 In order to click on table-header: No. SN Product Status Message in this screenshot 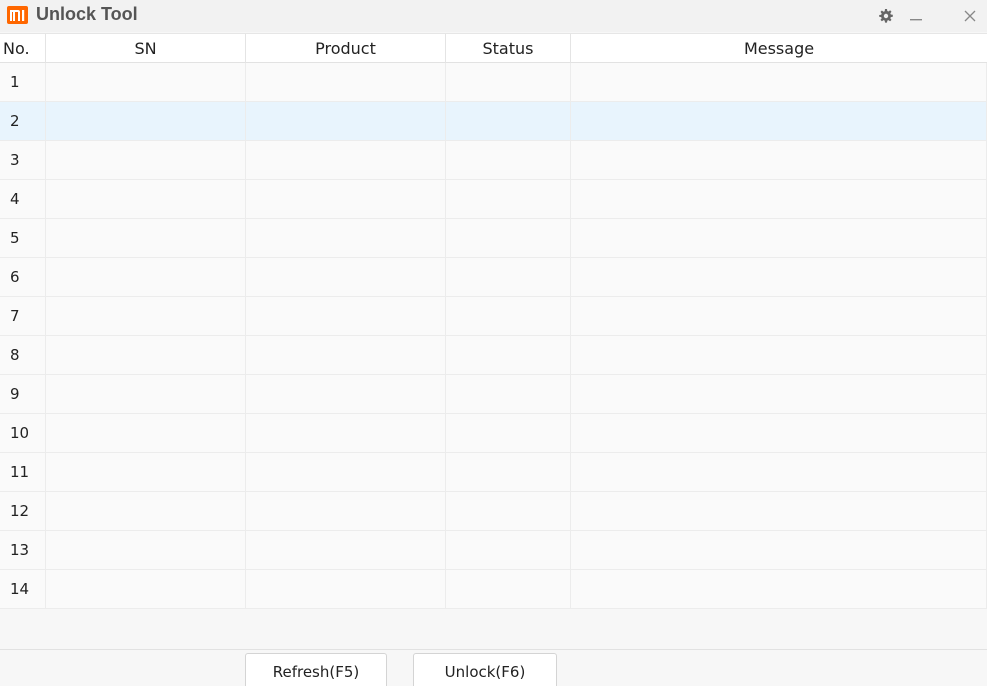, I will do `click(493, 48)`.